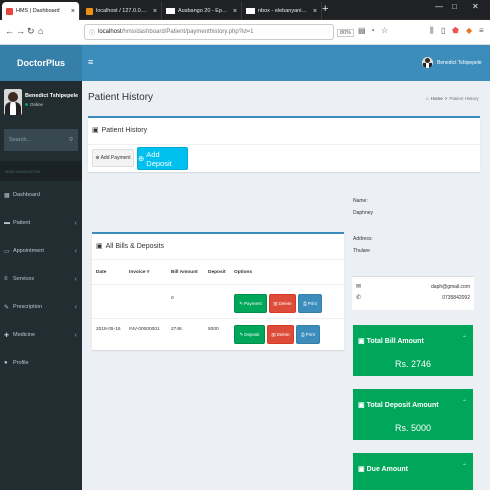  What do you see at coordinates (7, 195) in the screenshot?
I see `dashboard-icon: ▦` at bounding box center [7, 195].